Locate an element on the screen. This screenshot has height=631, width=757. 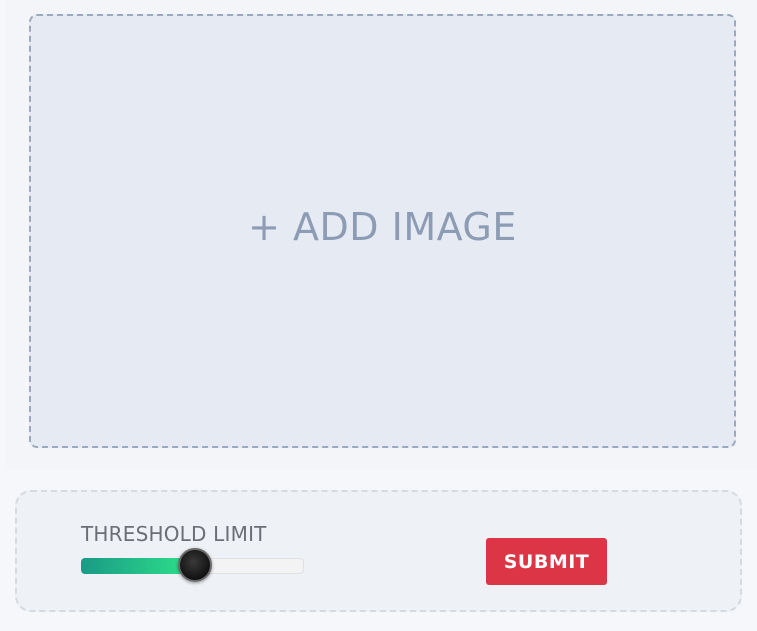
threshold-label: THRESHOLD LIMIT is located at coordinates (174, 534).